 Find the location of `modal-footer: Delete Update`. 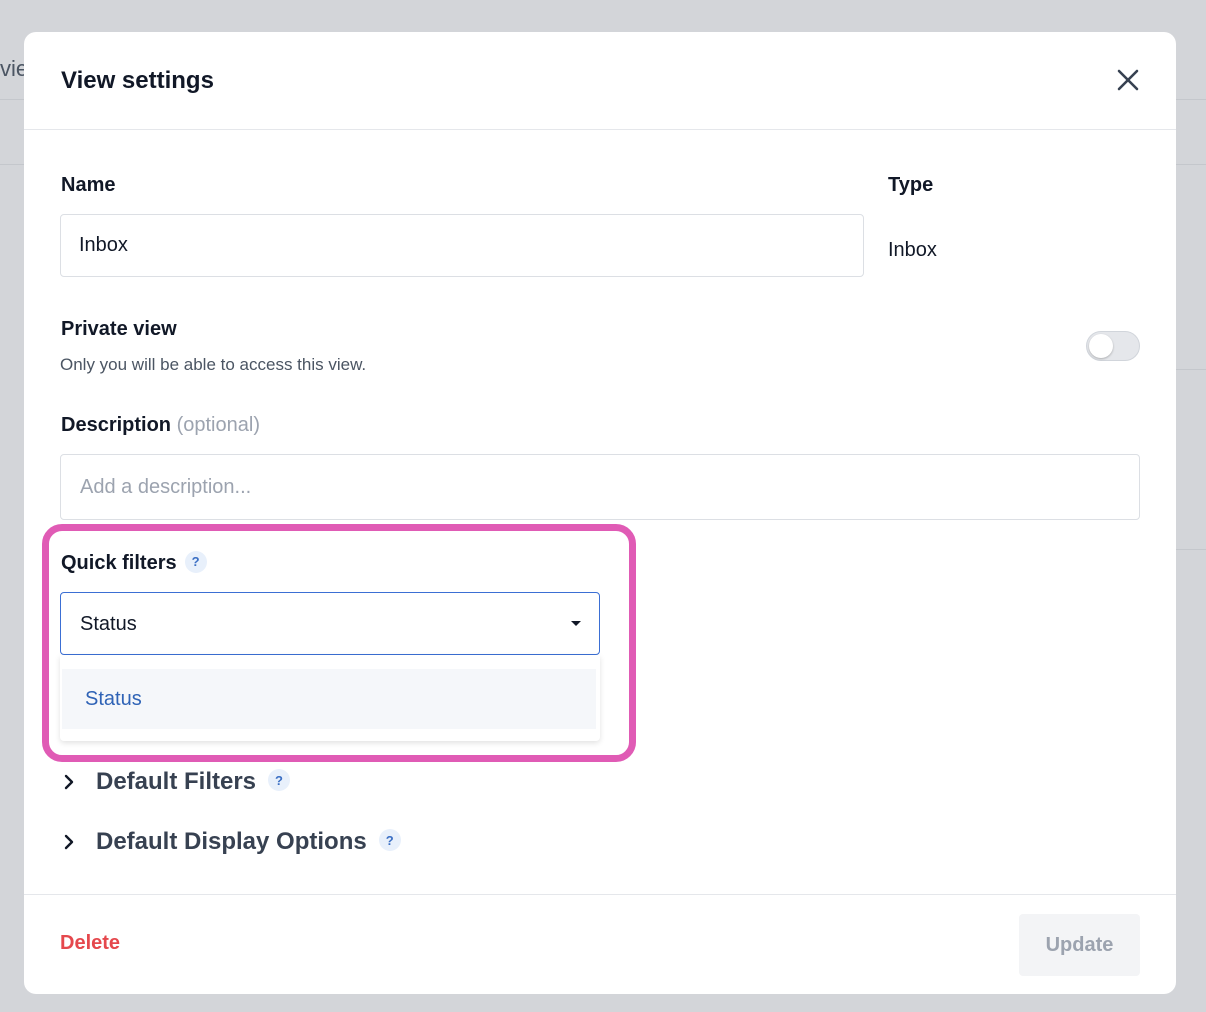

modal-footer: Delete Update is located at coordinates (600, 944).